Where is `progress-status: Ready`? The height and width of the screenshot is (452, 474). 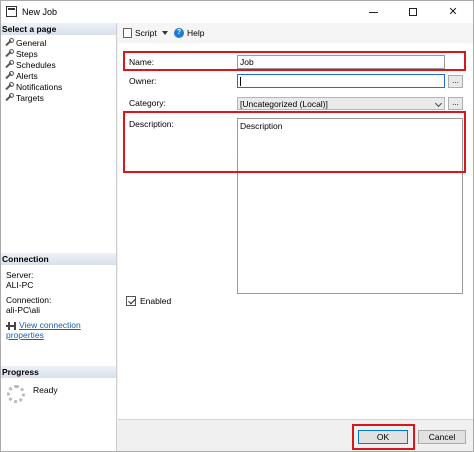 progress-status: Ready is located at coordinates (45, 390).